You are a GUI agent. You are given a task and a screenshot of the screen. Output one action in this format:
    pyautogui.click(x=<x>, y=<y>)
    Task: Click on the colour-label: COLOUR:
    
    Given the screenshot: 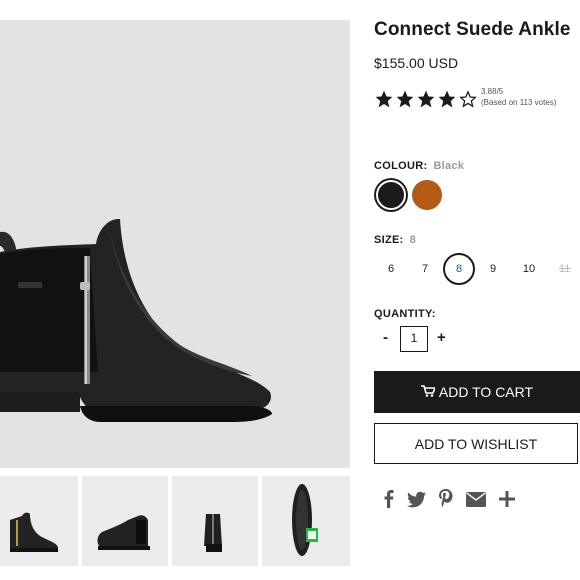 What is the action you would take?
    pyautogui.click(x=401, y=166)
    